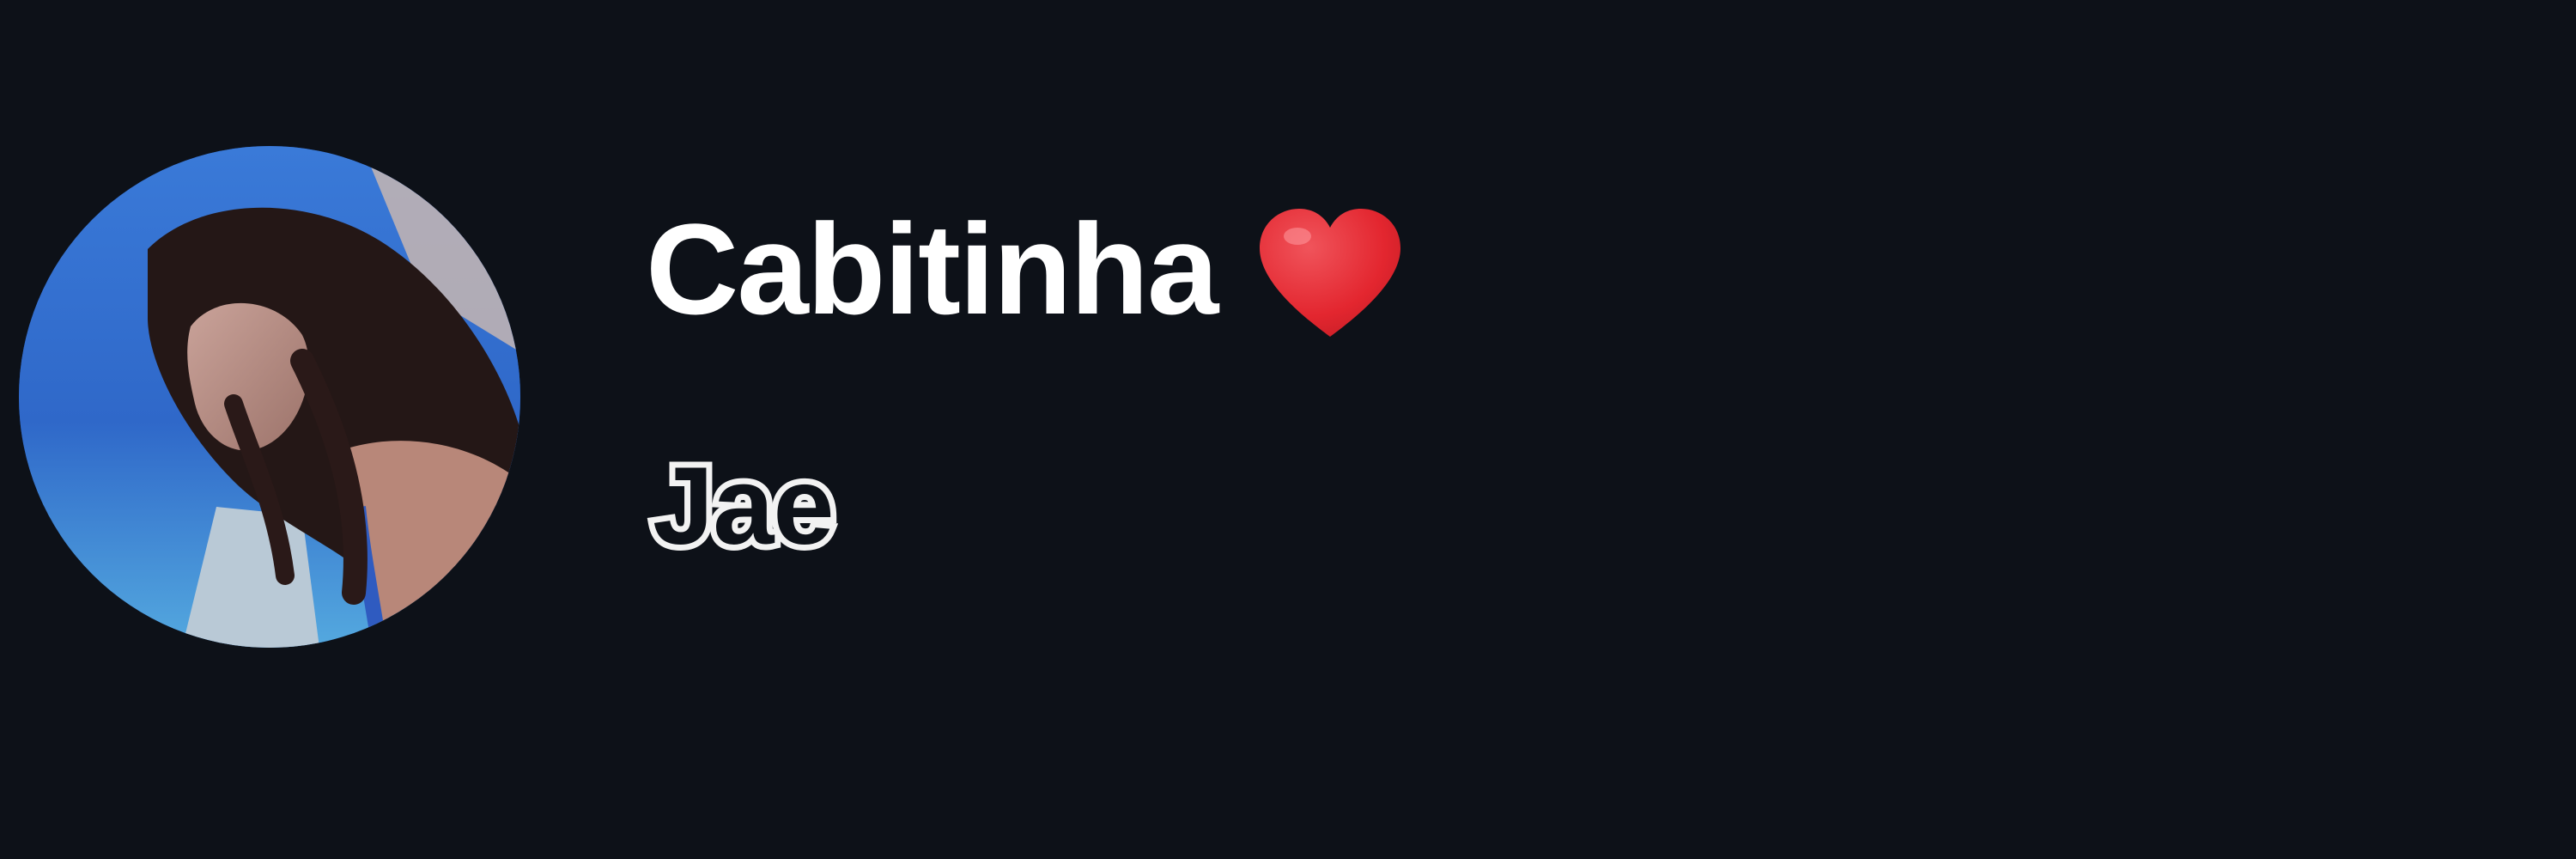 The height and width of the screenshot is (859, 2576). What do you see at coordinates (1330, 272) in the screenshot?
I see `heart-icon` at bounding box center [1330, 272].